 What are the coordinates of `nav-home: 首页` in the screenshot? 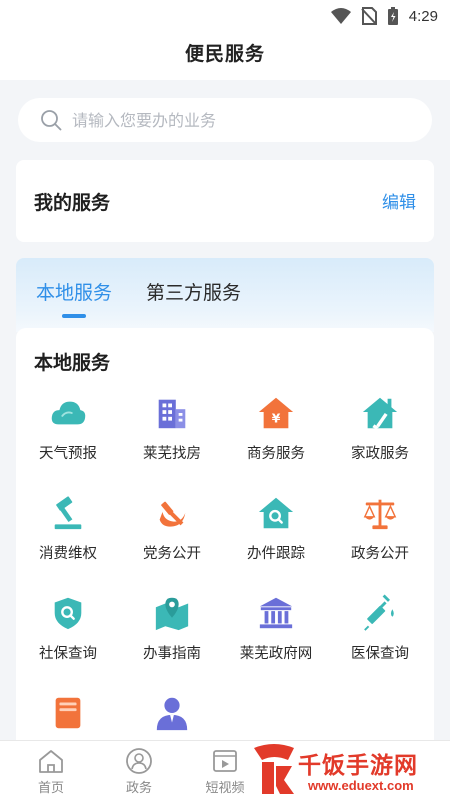 It's located at (51, 770).